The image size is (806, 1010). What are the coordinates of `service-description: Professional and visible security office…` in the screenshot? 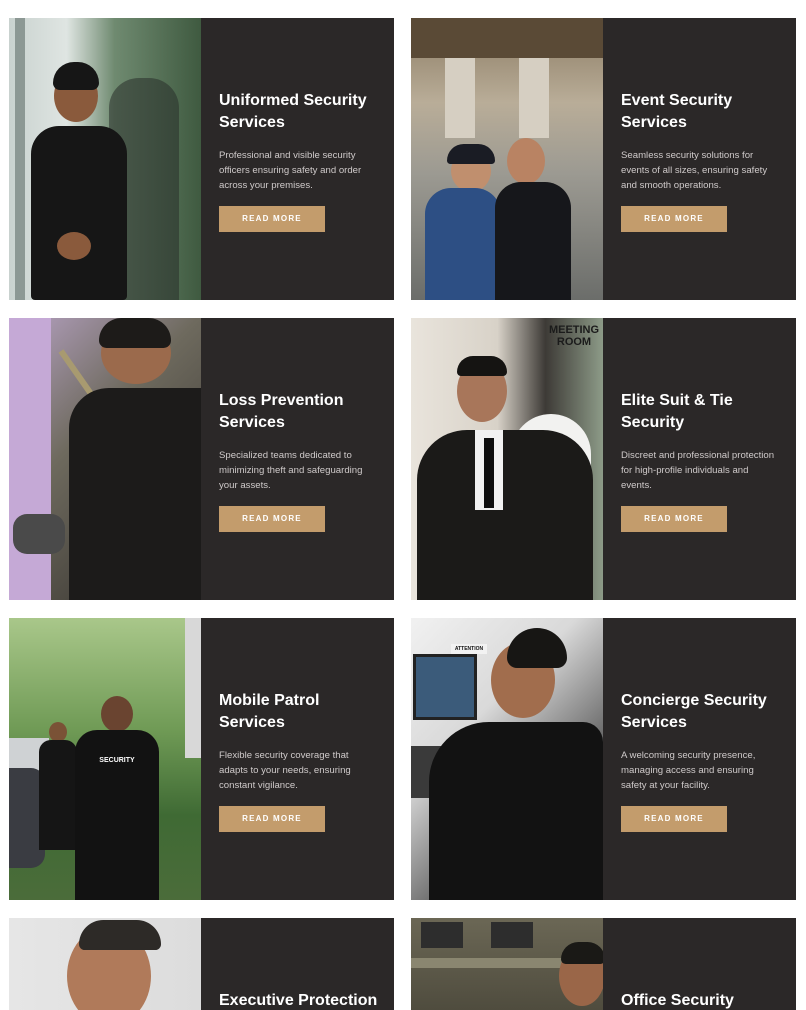 It's located at (290, 170).